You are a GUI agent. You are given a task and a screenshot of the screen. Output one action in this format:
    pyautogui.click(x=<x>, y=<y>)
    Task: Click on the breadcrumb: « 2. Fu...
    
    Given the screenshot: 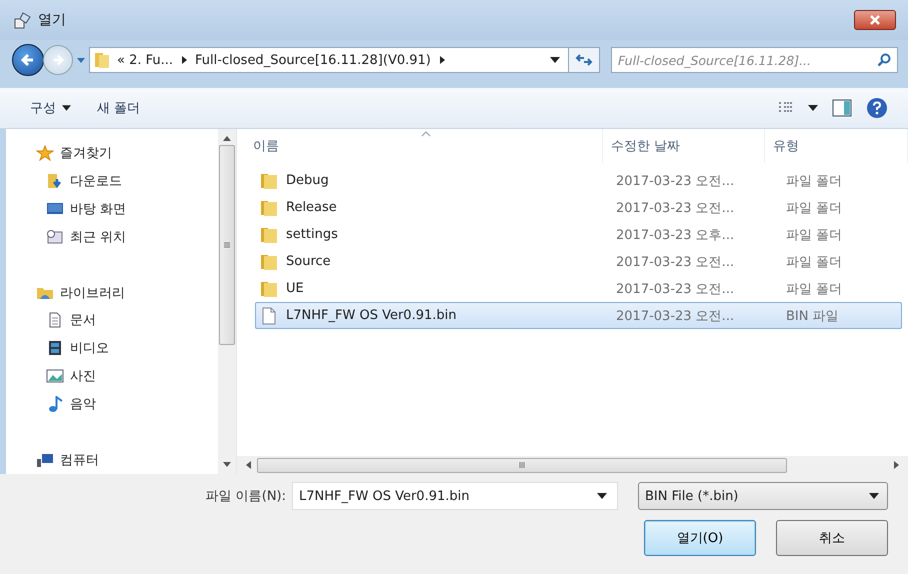 What is the action you would take?
    pyautogui.click(x=145, y=60)
    